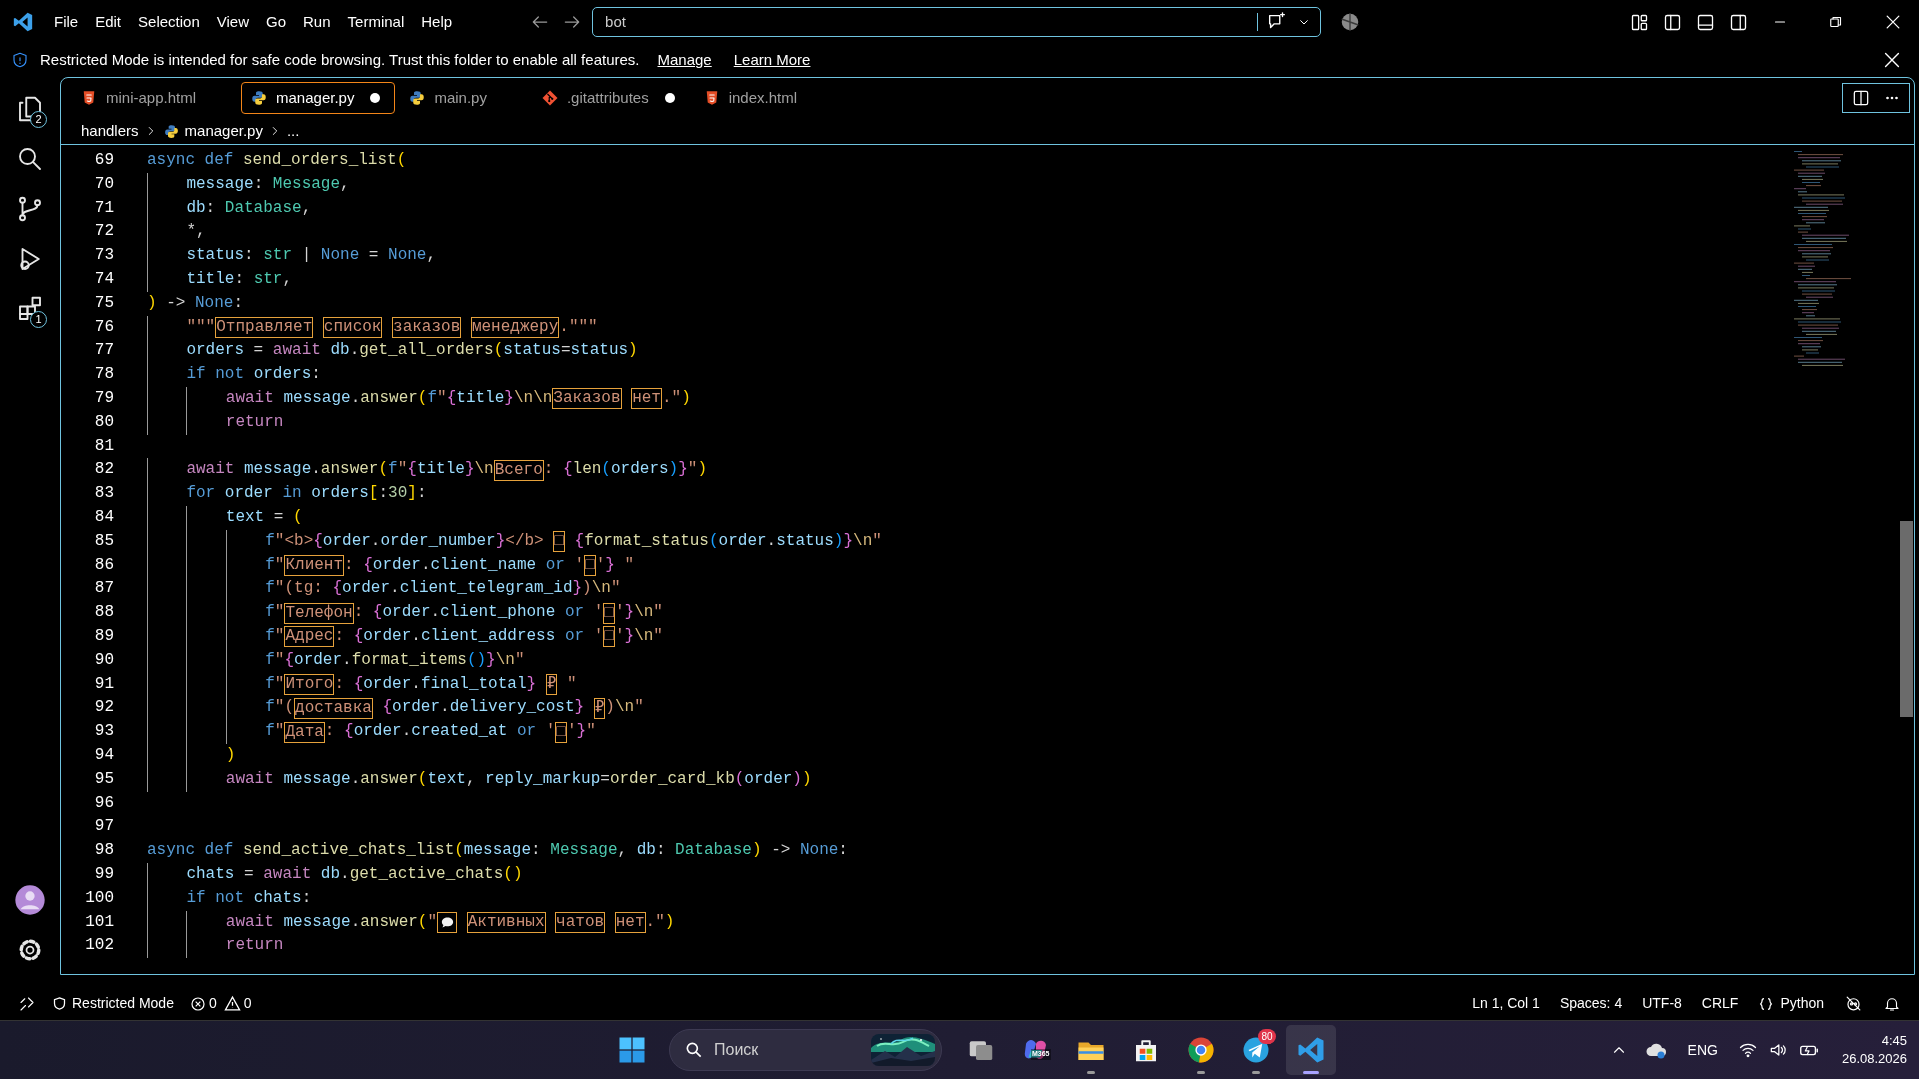 This screenshot has width=1919, height=1079. What do you see at coordinates (610, 98) in the screenshot?
I see `editor-tab: .gitattributes` at bounding box center [610, 98].